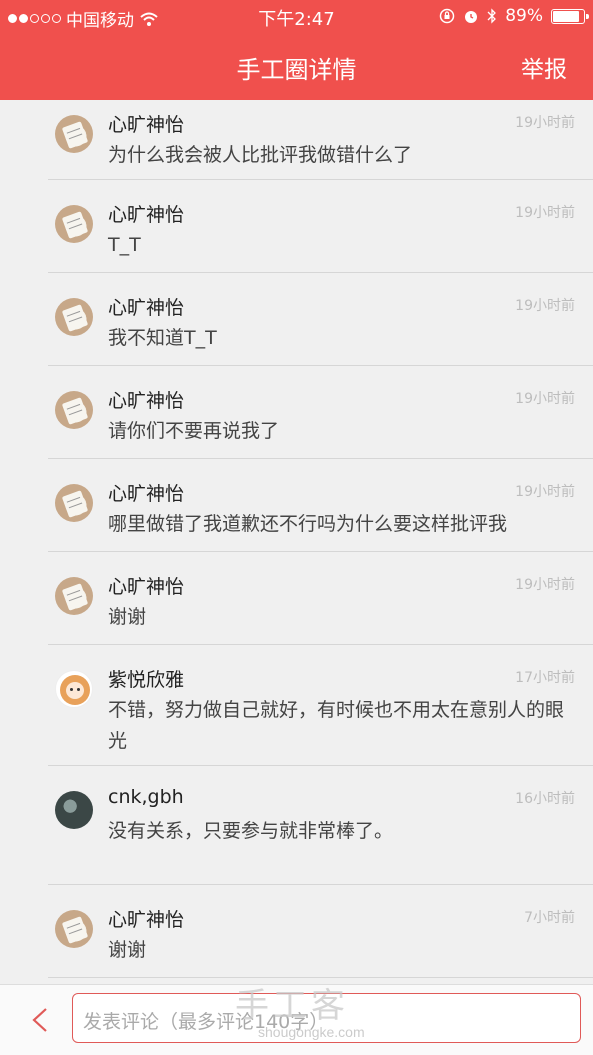 Image resolution: width=593 pixels, height=1055 pixels. I want to click on comment-item: 紫悦欣雅 17小时前不错，努力做自己就好，有时候也不用太在意别人的眼光, so click(296, 705).